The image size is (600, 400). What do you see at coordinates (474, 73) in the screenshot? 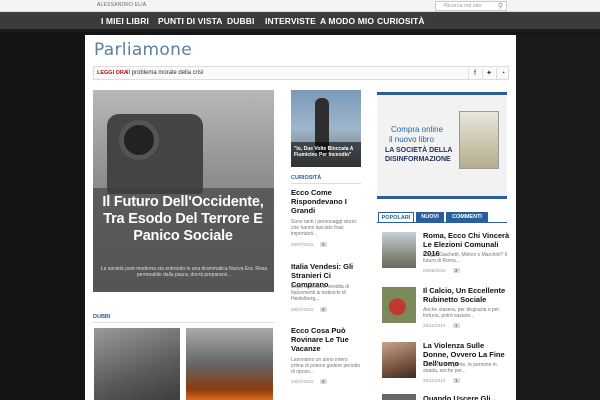
I see `facebook-icon: f` at bounding box center [474, 73].